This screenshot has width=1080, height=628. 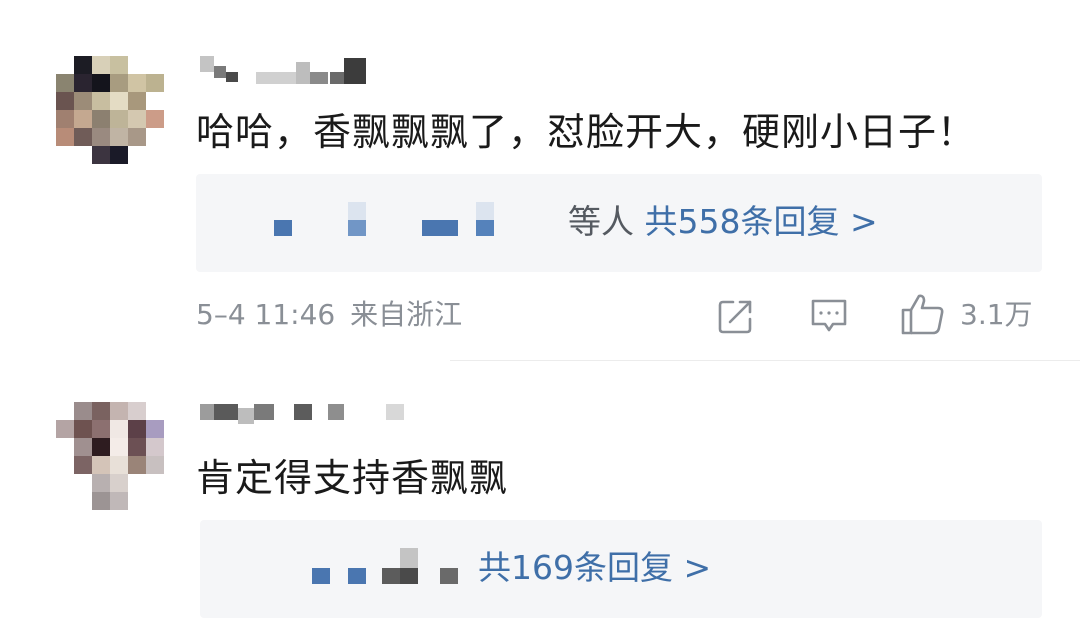 What do you see at coordinates (586, 132) in the screenshot?
I see `comment-text: 哈哈，香飘飘飘了，怼脸开大，硬刚小日子！` at bounding box center [586, 132].